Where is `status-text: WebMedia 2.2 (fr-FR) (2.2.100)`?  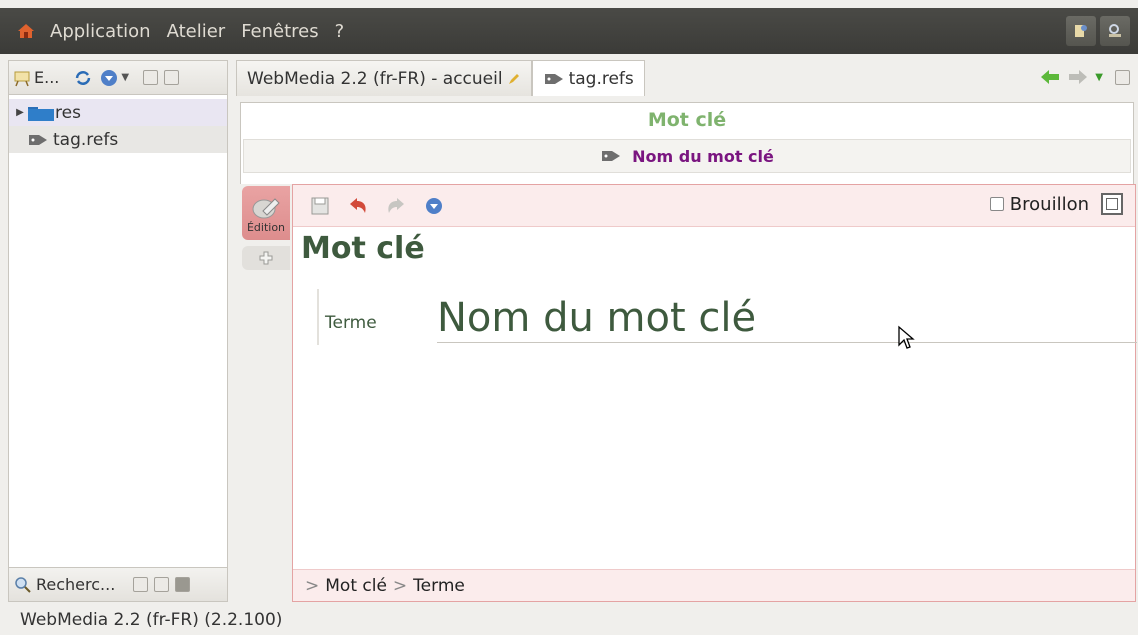 status-text: WebMedia 2.2 (fr-FR) (2.2.100) is located at coordinates (151, 619).